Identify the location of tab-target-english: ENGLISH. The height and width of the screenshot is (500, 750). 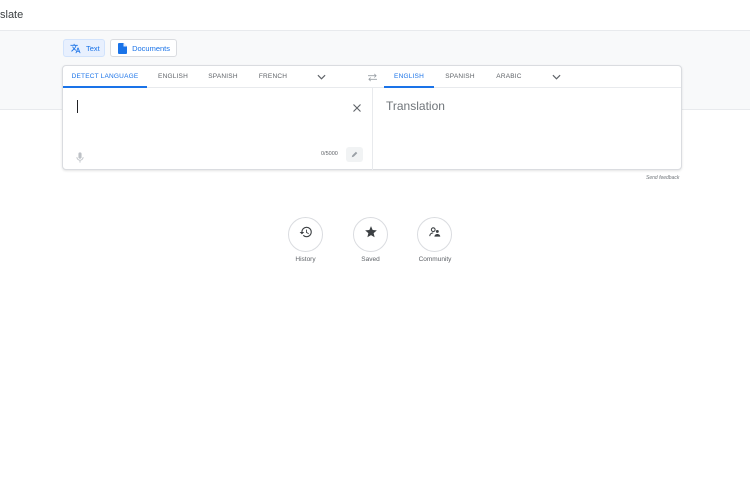
(409, 77).